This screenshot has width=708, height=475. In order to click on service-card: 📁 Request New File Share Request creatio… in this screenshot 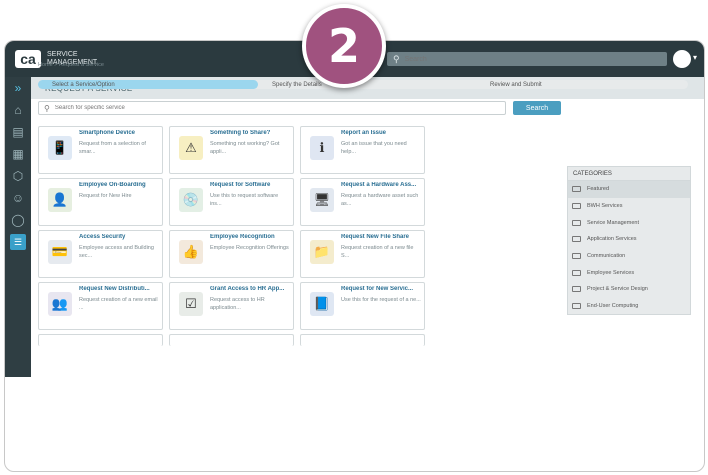, I will do `click(362, 254)`.